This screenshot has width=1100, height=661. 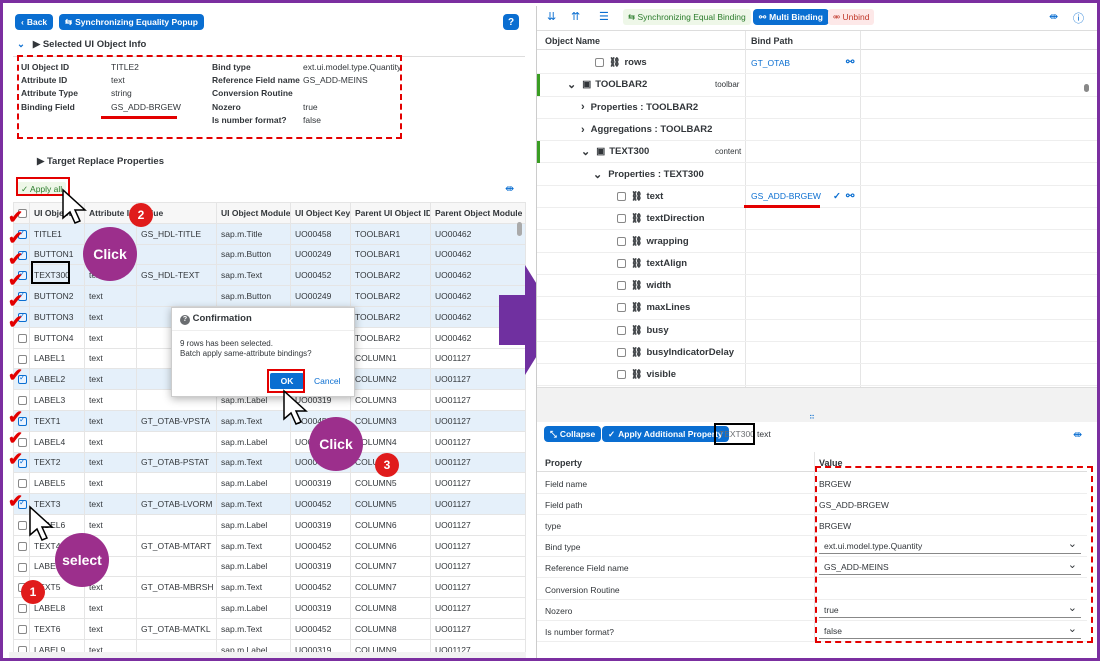 I want to click on selected-info-header: ⌄ ▶ Selected UI Object Info, so click(x=81, y=44).